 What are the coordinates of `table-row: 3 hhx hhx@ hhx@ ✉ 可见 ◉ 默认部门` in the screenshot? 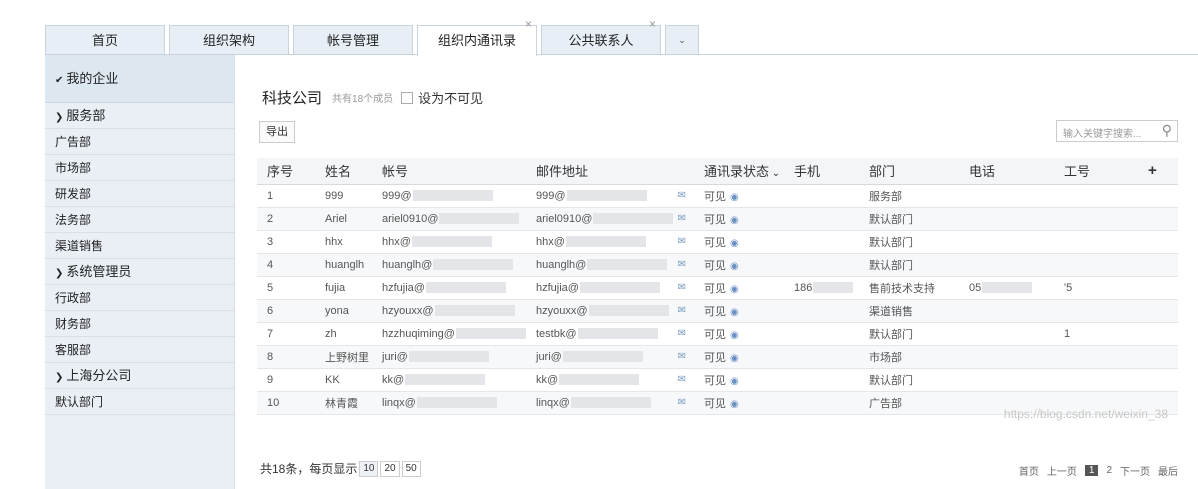 It's located at (717, 242).